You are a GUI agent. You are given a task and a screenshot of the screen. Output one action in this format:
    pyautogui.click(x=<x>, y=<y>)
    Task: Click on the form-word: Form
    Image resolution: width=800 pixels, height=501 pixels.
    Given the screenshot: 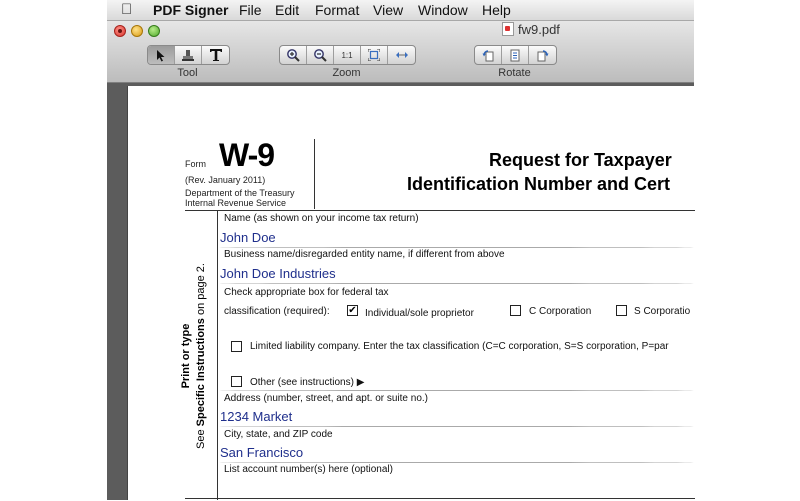 What is the action you would take?
    pyautogui.click(x=195, y=164)
    